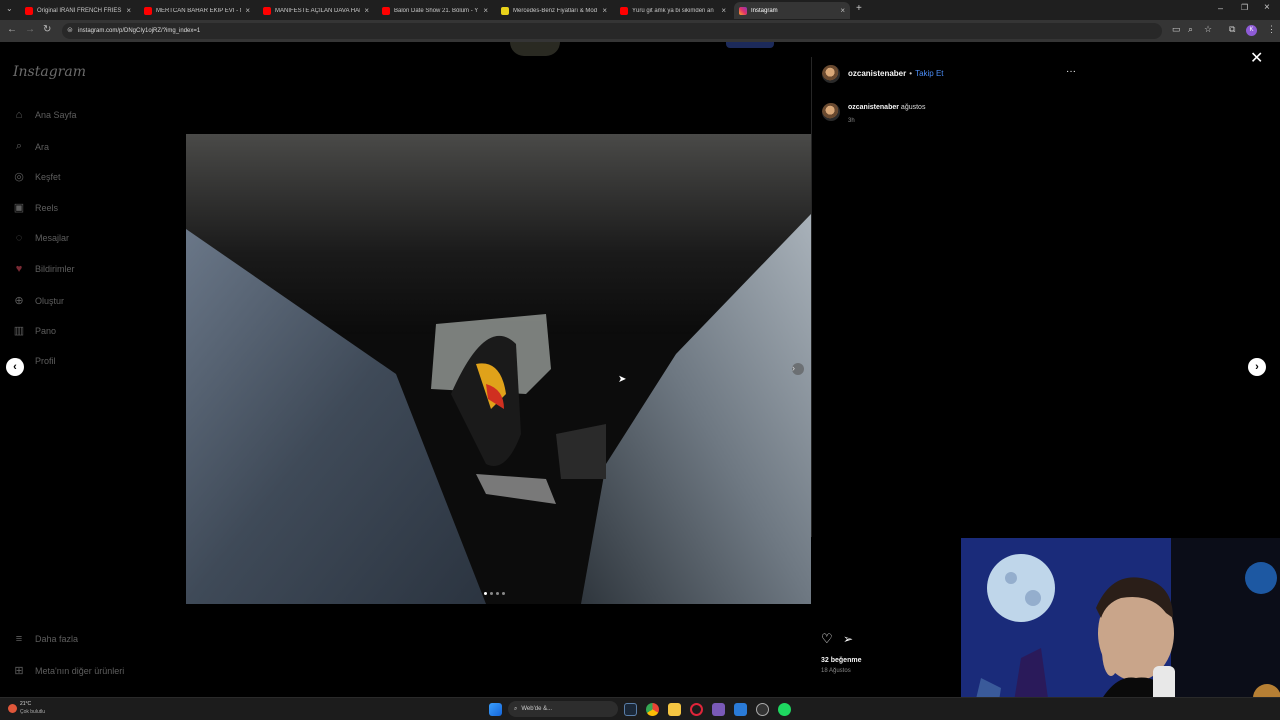  What do you see at coordinates (43, 269) in the screenshot?
I see `sidebar-item-notifications: ♥ Bildirimler` at bounding box center [43, 269].